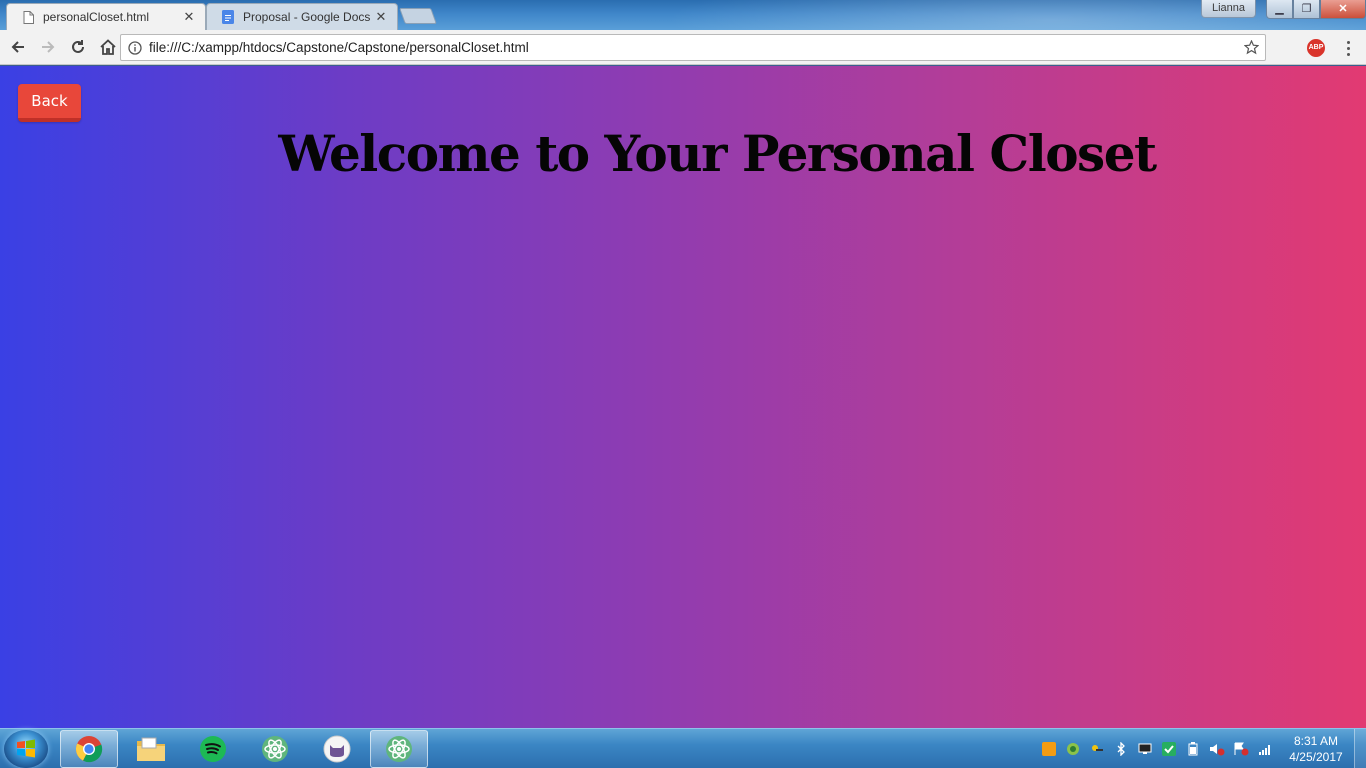 The width and height of the screenshot is (1366, 768). I want to click on close-window-button: ✕, so click(1343, 9).